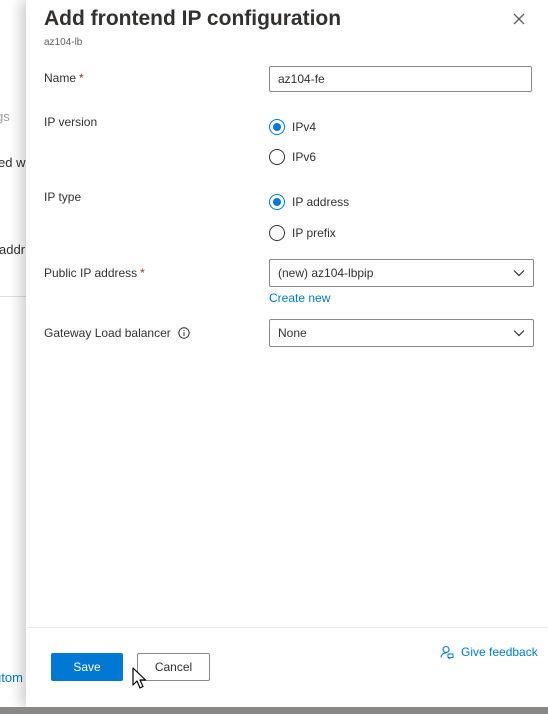  Describe the element at coordinates (13, 162) in the screenshot. I see `background-text: ed w` at that location.